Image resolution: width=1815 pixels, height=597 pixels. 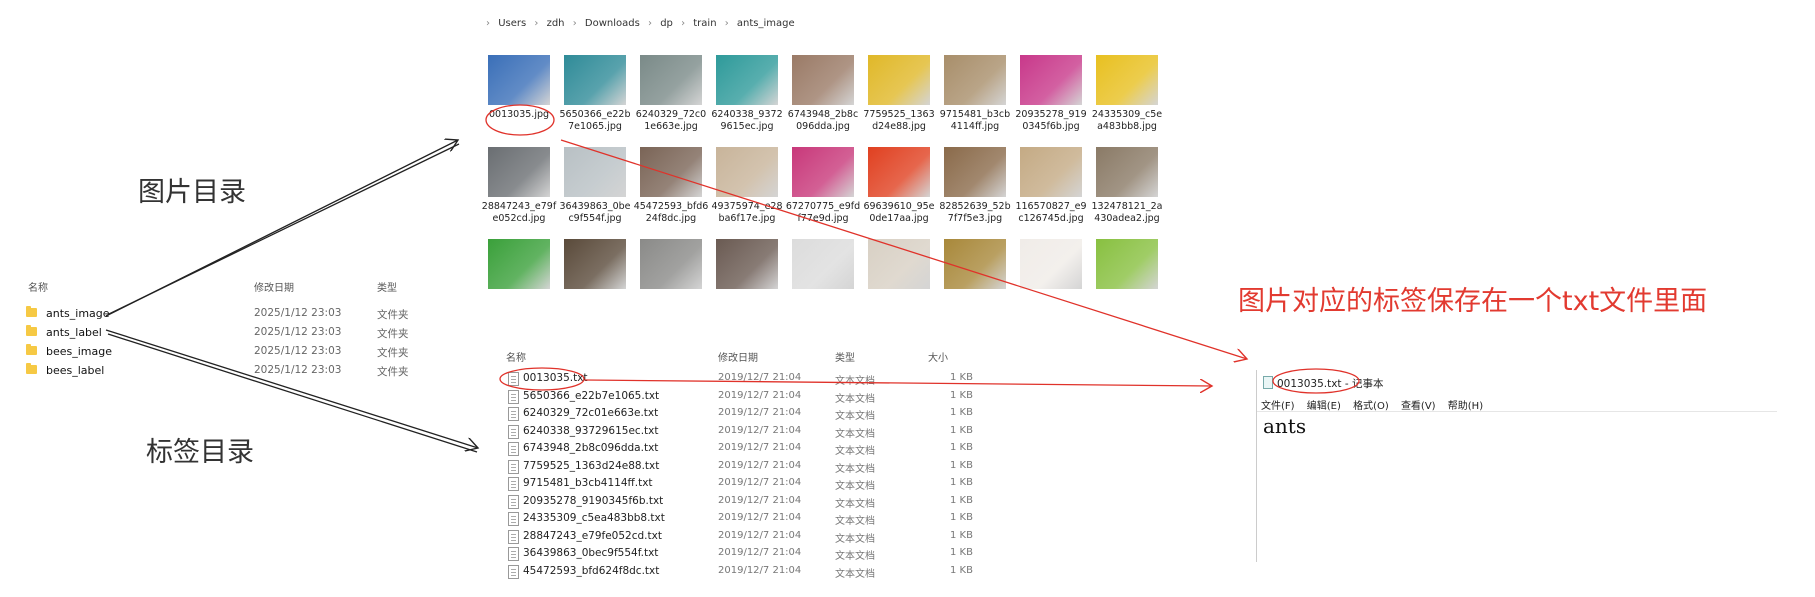 What do you see at coordinates (903, 249) in the screenshot?
I see `arrow-image-to-notepad` at bounding box center [903, 249].